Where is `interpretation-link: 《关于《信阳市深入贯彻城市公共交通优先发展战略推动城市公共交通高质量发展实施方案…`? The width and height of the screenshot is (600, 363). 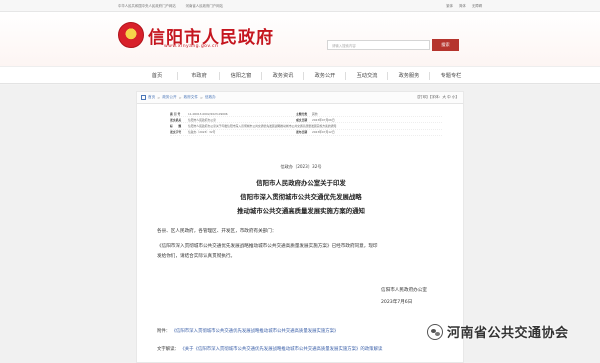
interpretation-link: 《关于《信阳市深入贯彻城市公共交通优先发展战略推动城市公共交通高质量发展实施方案… is located at coordinates (281, 349).